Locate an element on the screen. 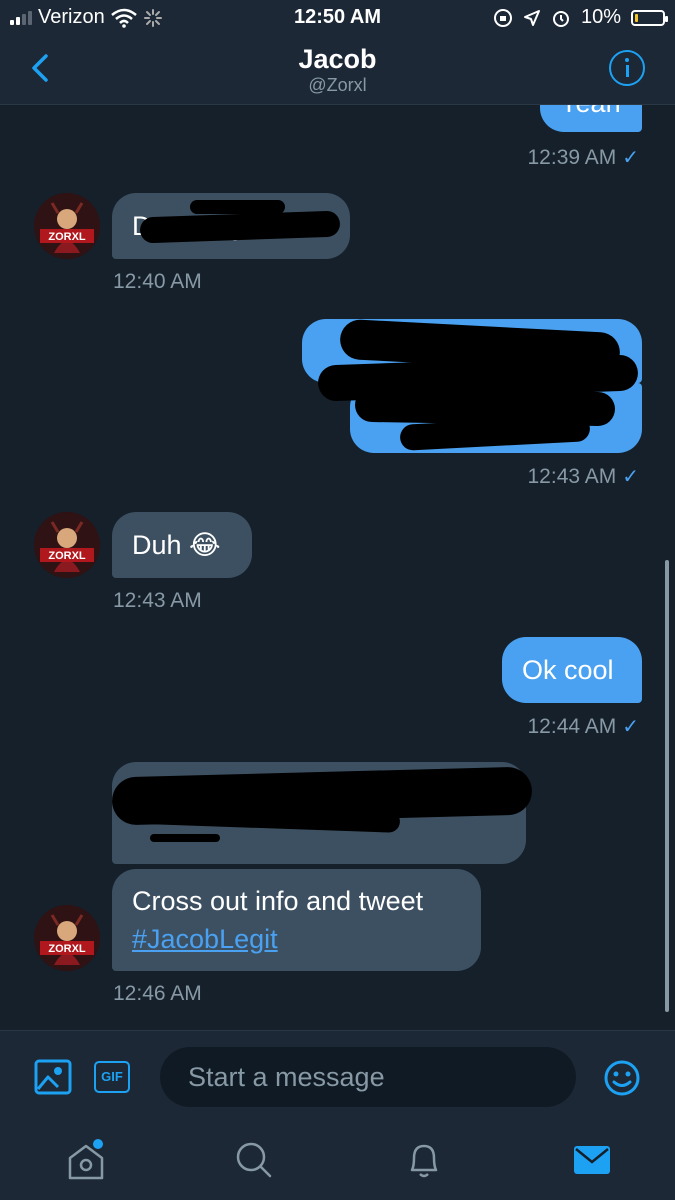  mail-icon is located at coordinates (592, 1160).